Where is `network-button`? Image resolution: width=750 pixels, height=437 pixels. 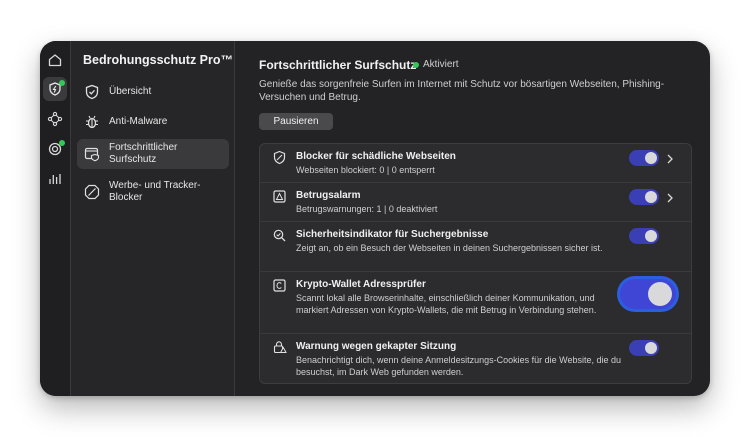
network-button is located at coordinates (55, 119).